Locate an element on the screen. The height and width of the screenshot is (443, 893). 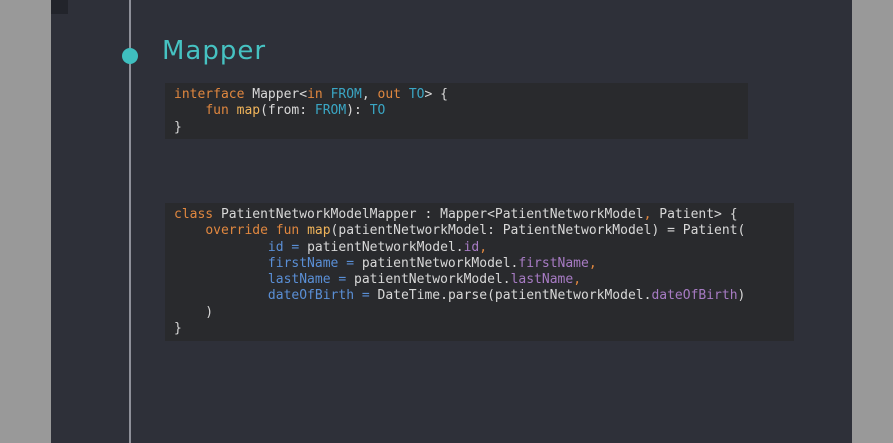
code-token: interface is located at coordinates (213, 94).